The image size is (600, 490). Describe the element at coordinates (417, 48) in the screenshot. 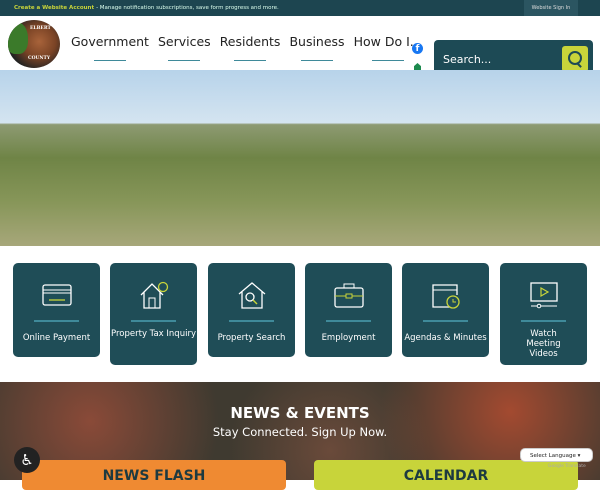

I see `facebook-icon: f` at that location.